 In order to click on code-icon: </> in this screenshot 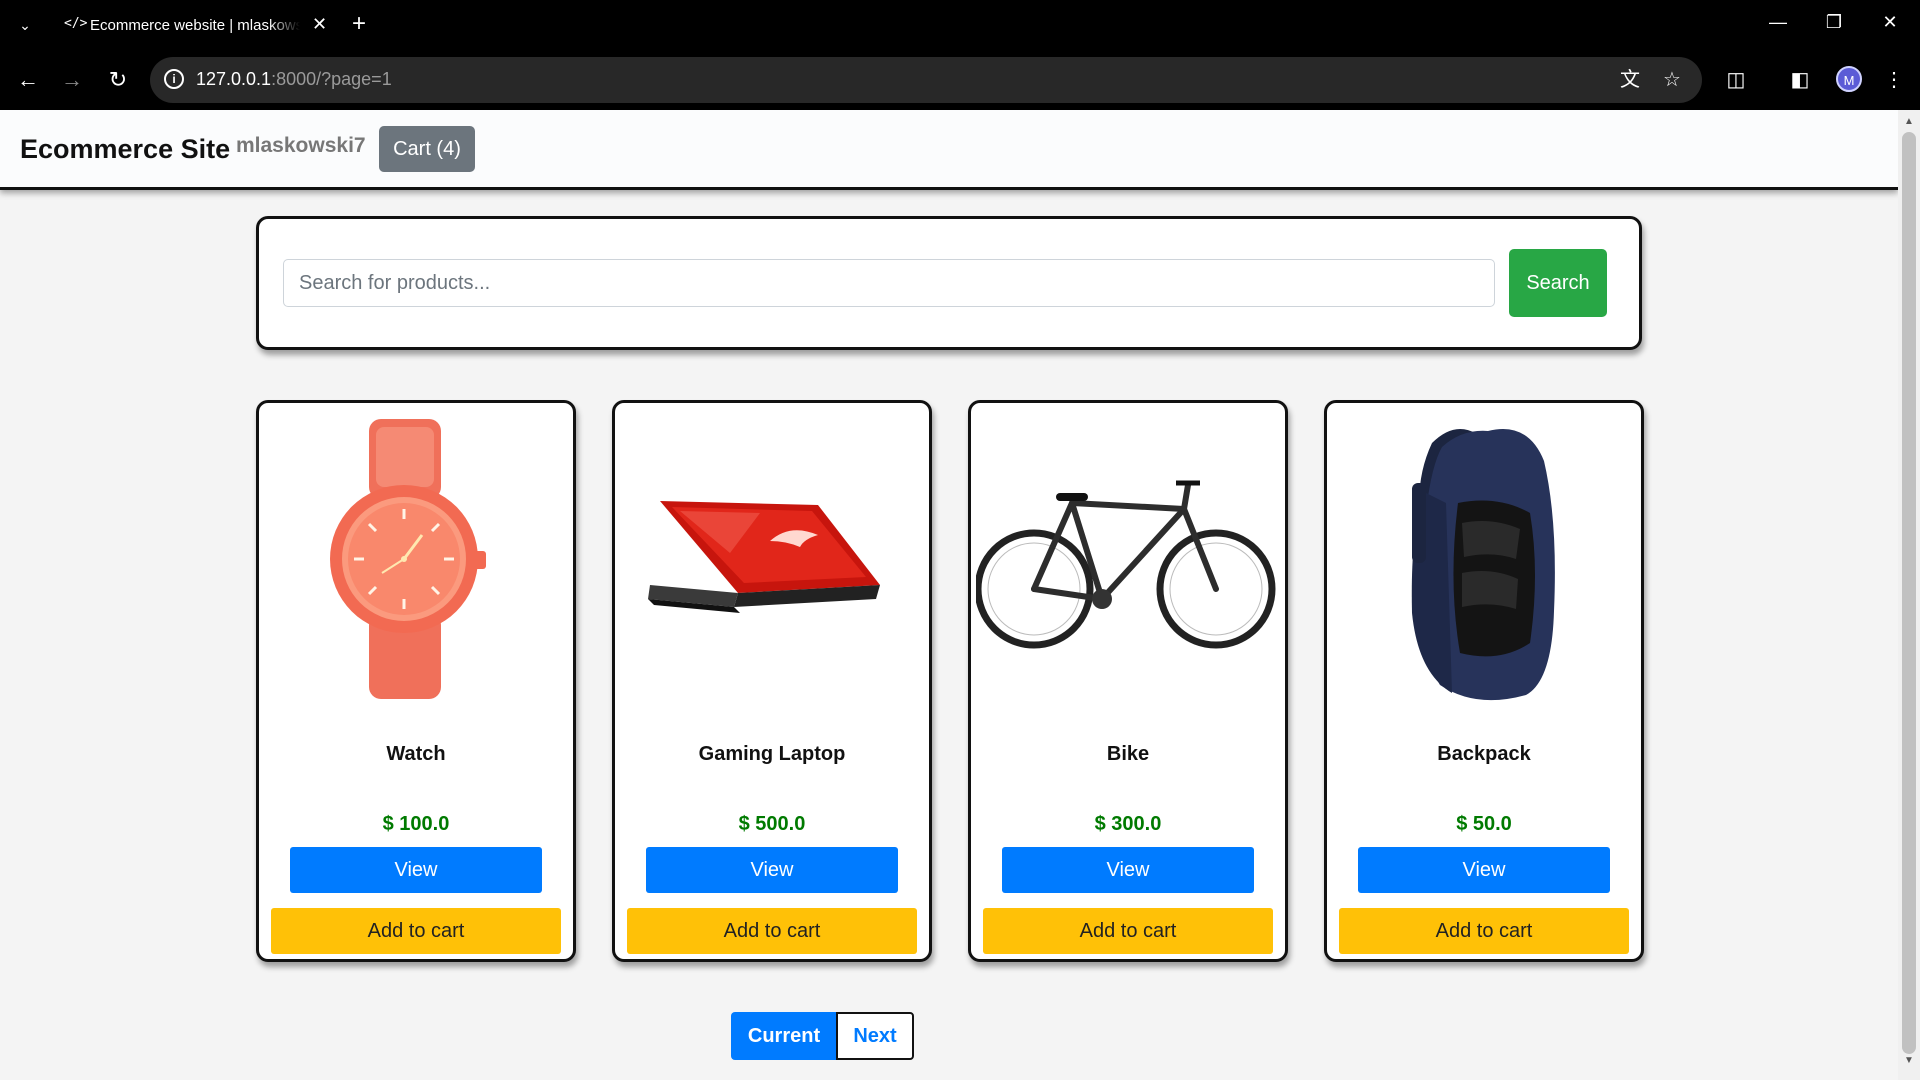, I will do `click(76, 23)`.